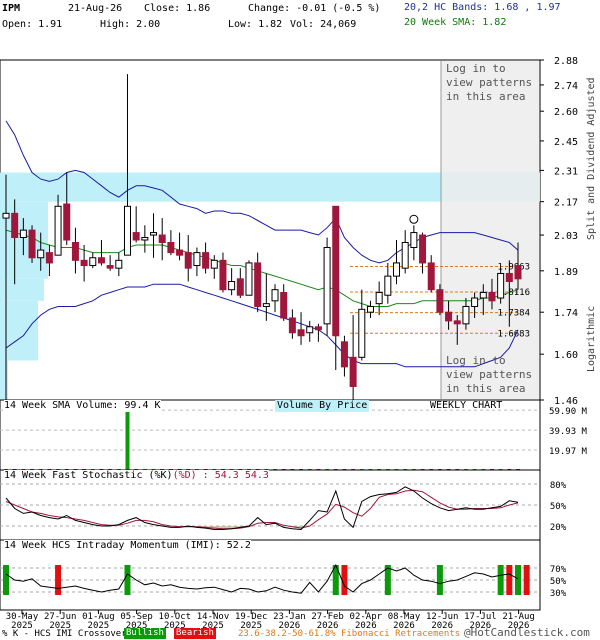 Image resolution: width=600 pixels, height=640 pixels. I want to click on pivot-high-marker, so click(414, 219).